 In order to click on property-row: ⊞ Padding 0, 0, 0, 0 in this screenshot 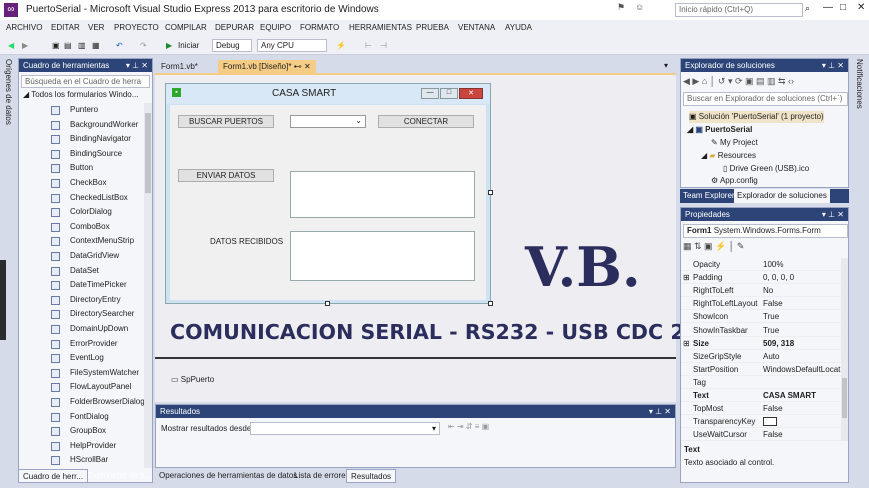, I will do `click(761, 278)`.